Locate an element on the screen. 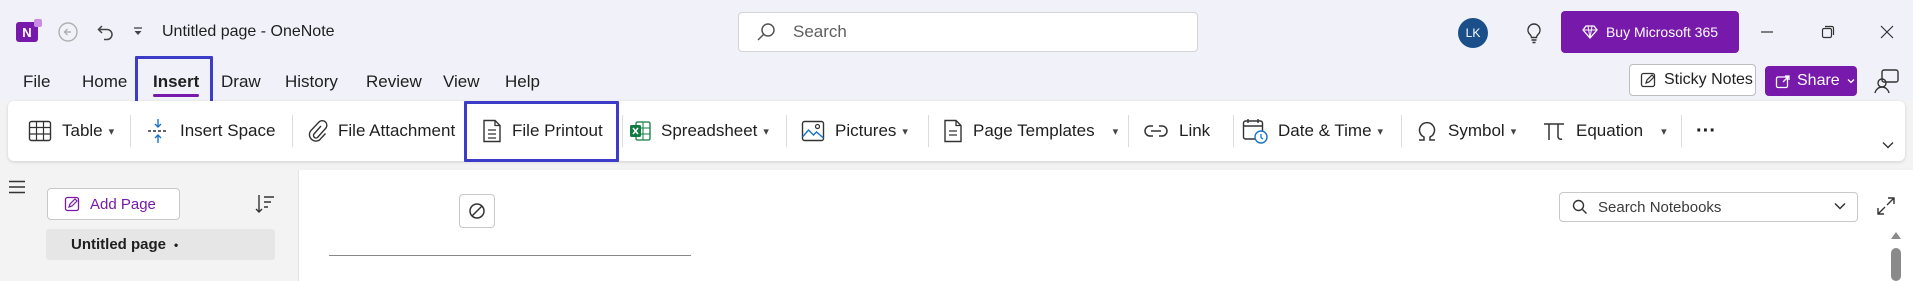  sort-icon is located at coordinates (265, 204).